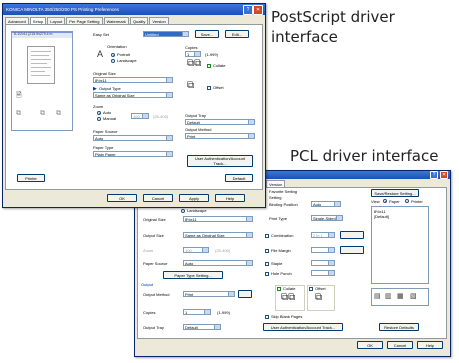 The width and height of the screenshot is (459, 363). Describe the element at coordinates (155, 263) in the screenshot. I see `paper-source-label: Paper Source` at that location.